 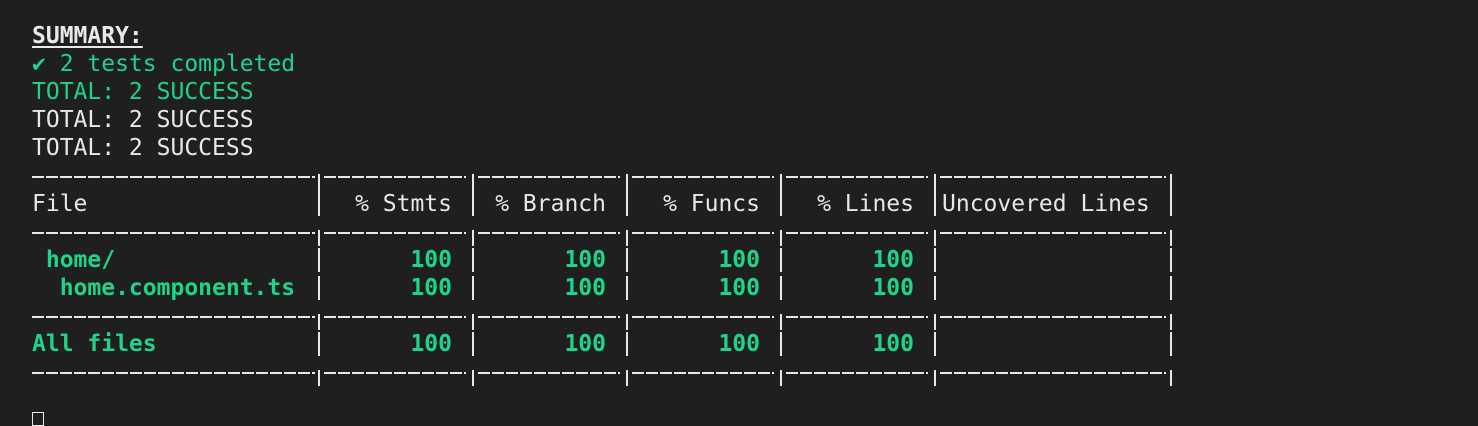 I want to click on column-header-uncovered: Uncovered Lines, so click(x=1046, y=204).